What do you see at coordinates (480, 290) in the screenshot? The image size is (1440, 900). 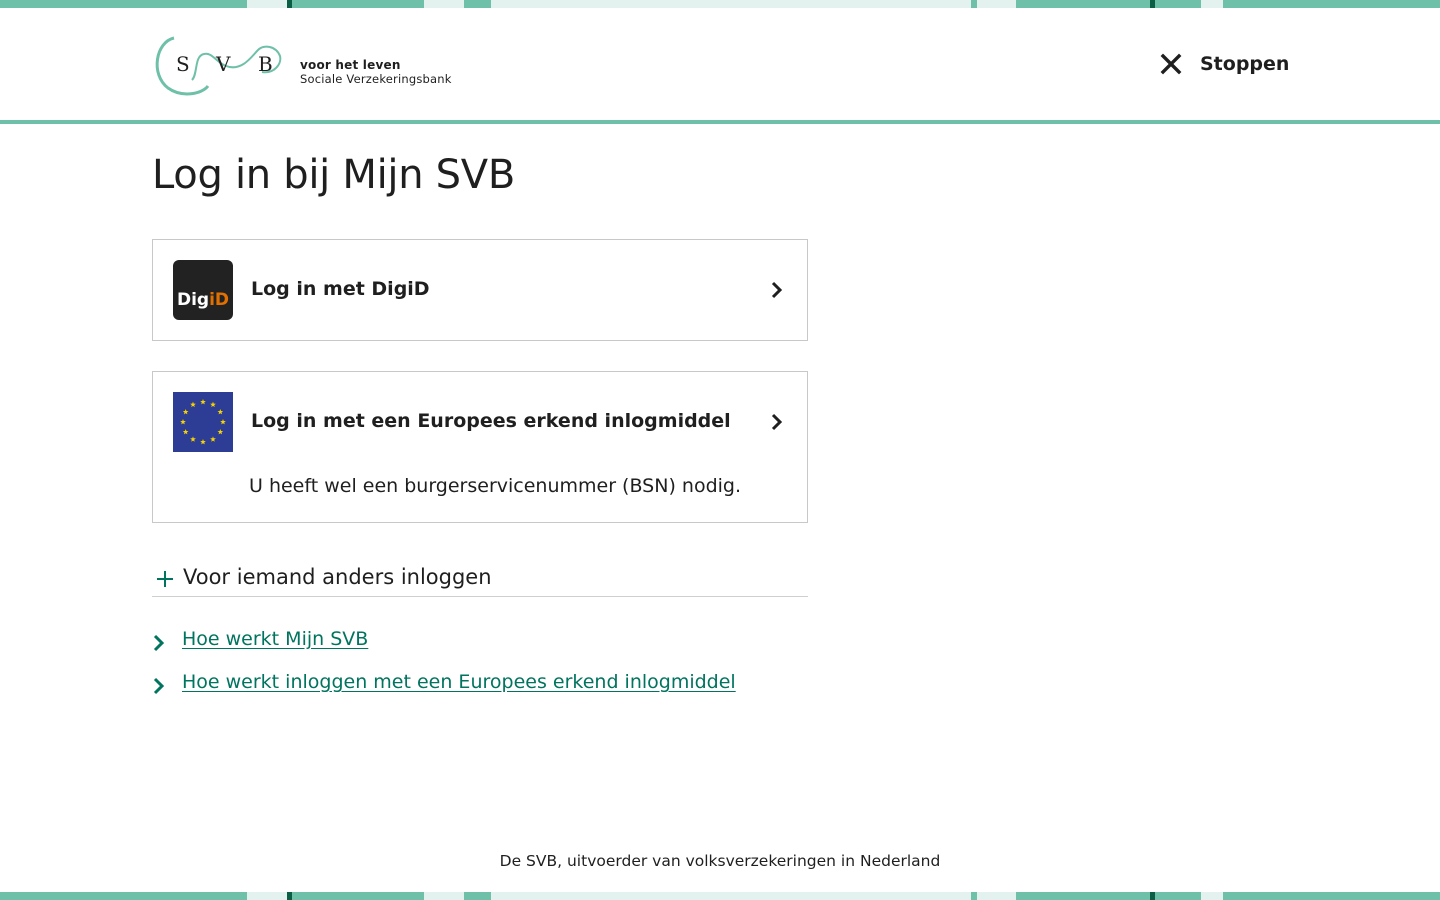 I see `login-digid-option: Dig iD Log in met DigiD` at bounding box center [480, 290].